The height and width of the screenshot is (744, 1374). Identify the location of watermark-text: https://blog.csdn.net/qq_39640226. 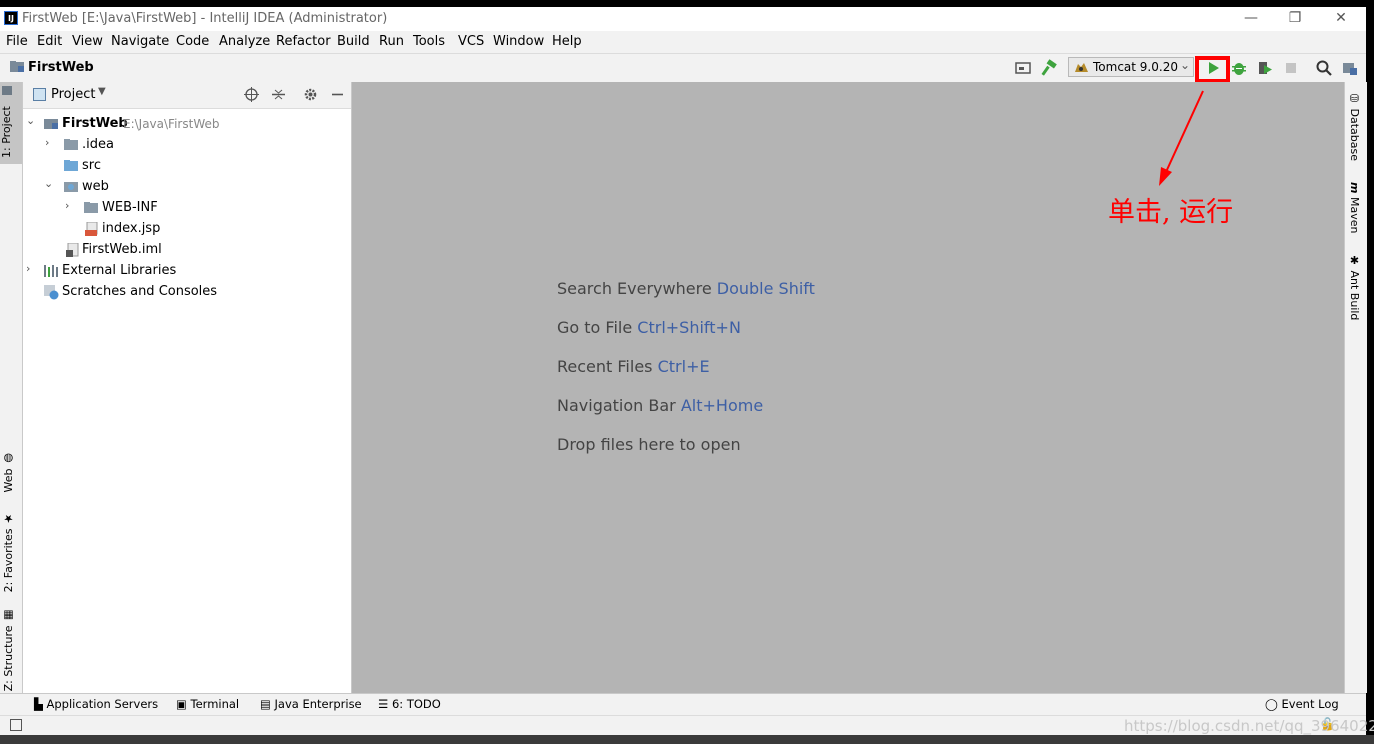
(1249, 726).